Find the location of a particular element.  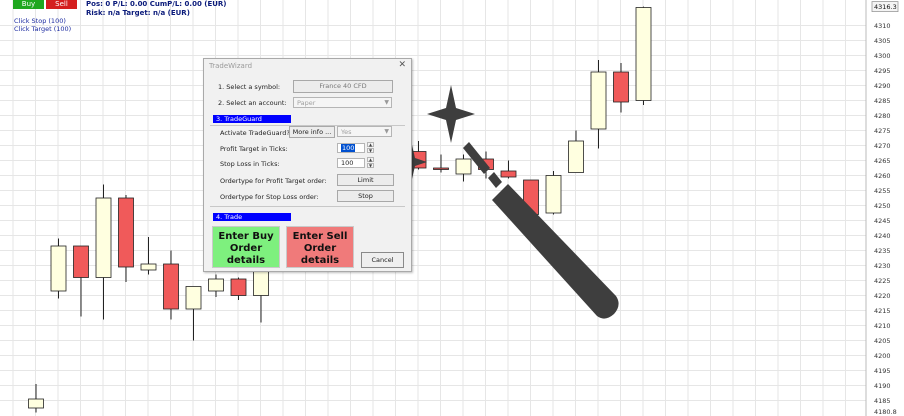

price-tick-label: 4265 is located at coordinates (882, 161).